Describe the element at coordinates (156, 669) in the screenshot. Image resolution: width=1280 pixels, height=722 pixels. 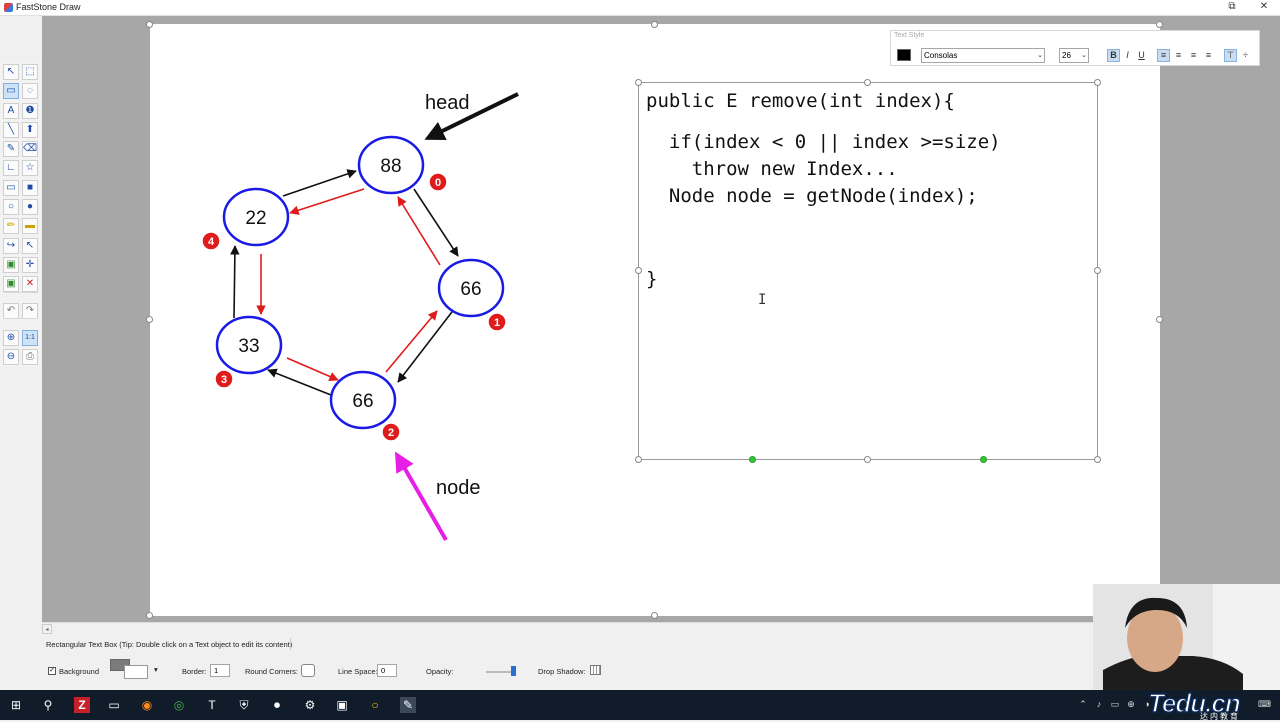
I see `color-dropdown-icon: ▾` at that location.